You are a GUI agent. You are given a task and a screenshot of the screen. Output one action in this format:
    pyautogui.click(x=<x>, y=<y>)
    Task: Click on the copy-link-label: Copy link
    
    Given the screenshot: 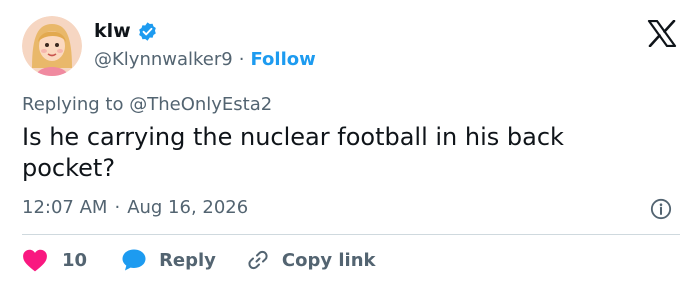 What is the action you would take?
    pyautogui.click(x=328, y=260)
    